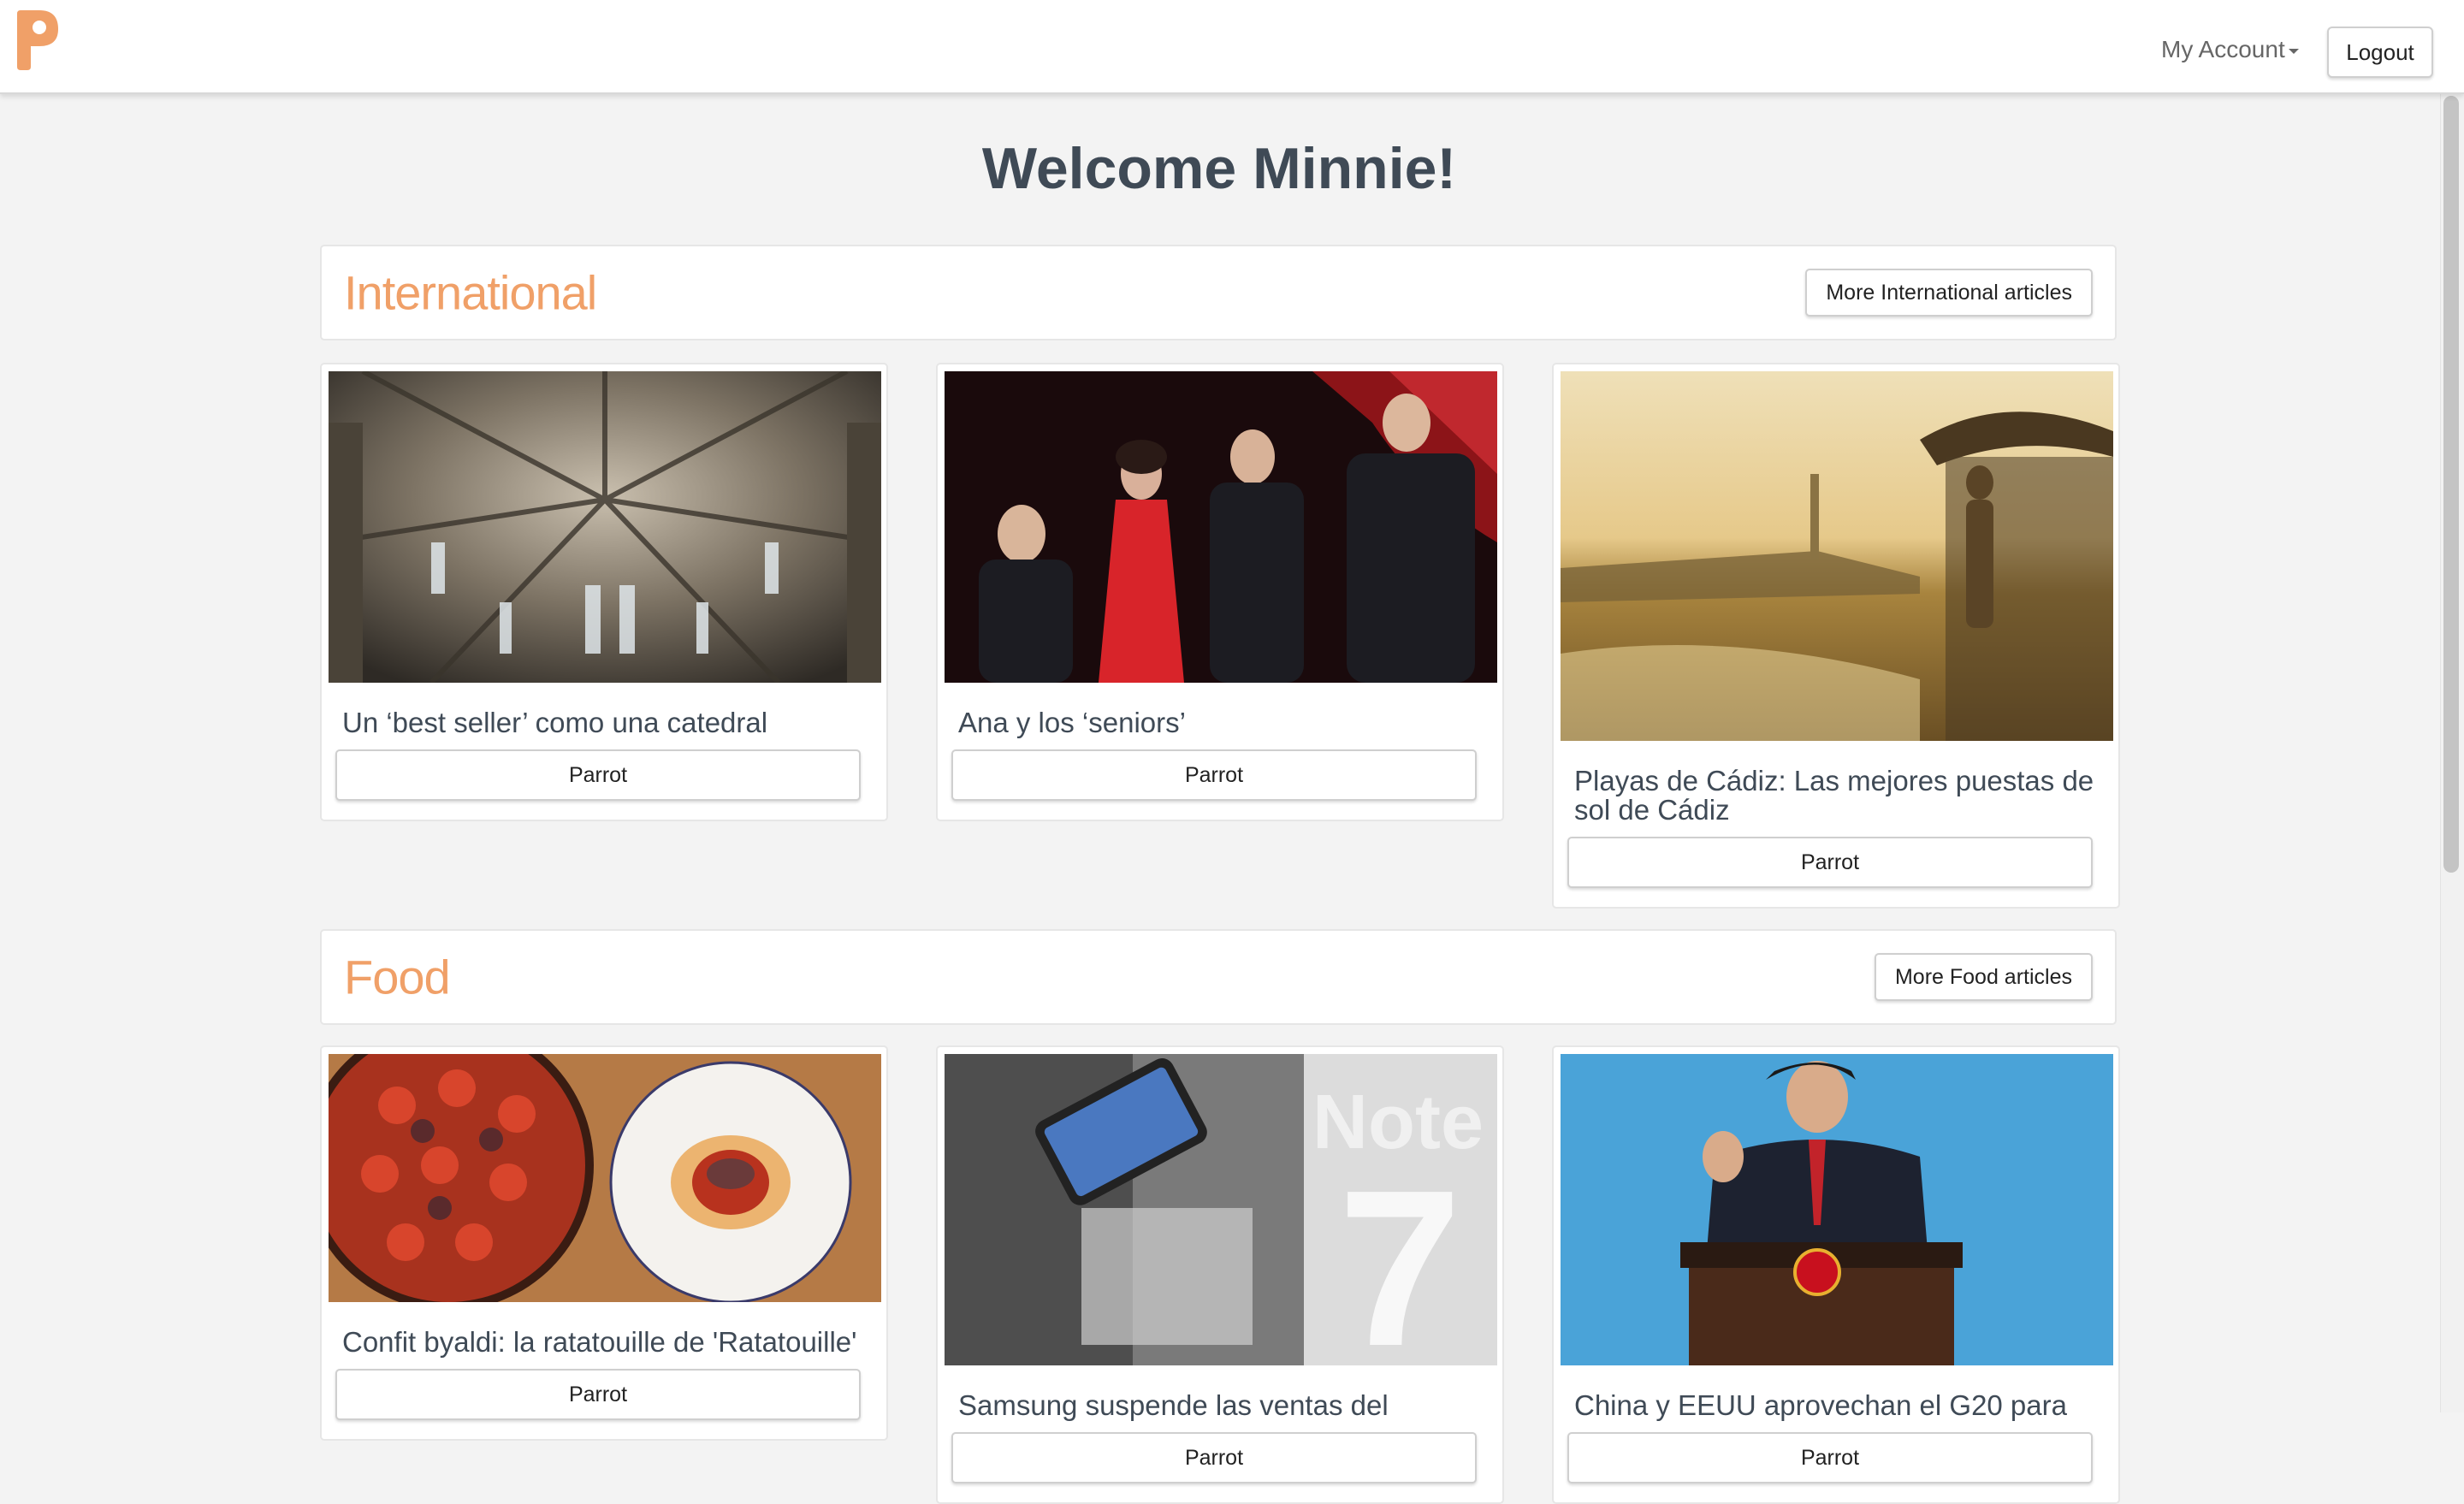  What do you see at coordinates (607, 722) in the screenshot?
I see `article-title: Un ‘best seller’ como una catedral` at bounding box center [607, 722].